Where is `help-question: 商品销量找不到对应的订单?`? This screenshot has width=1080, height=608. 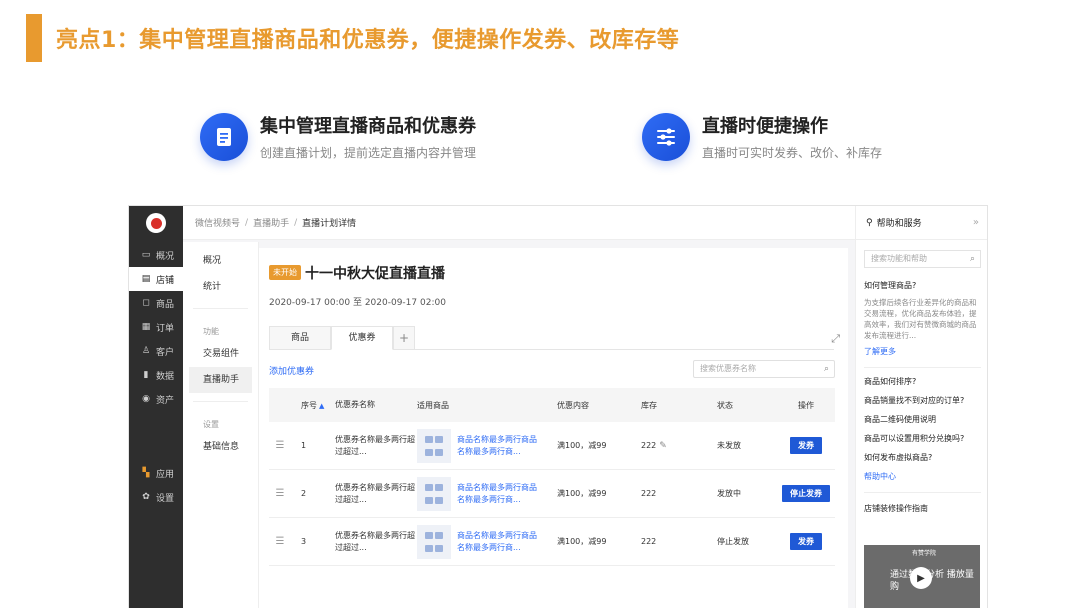
help-question: 商品销量找不到对应的订单? is located at coordinates (921, 400).